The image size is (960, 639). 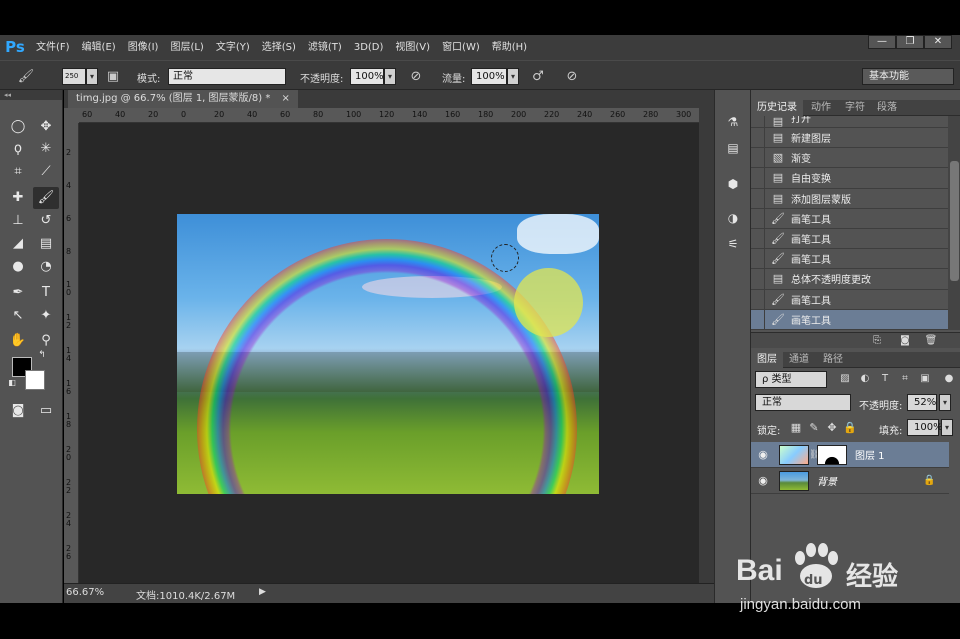 I want to click on history-item-selected: 🖌 画笔工具, so click(x=849, y=319).